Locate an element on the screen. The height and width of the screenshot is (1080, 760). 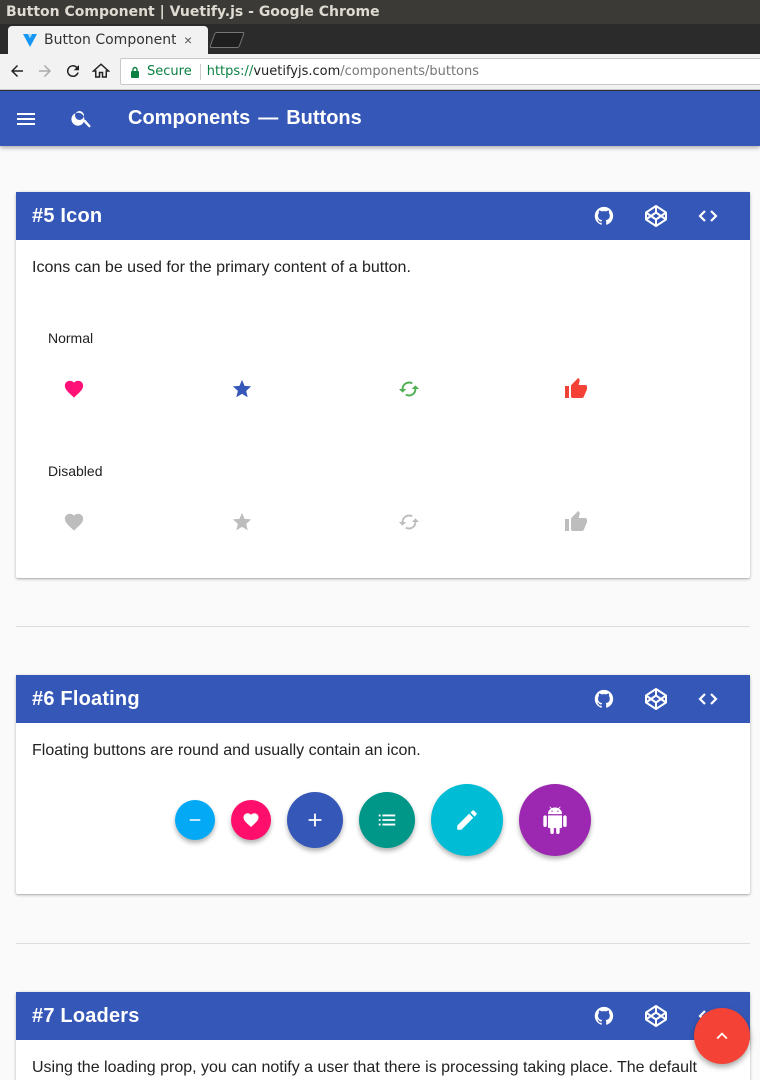
thumb-up-icon-button is located at coordinates (576, 389).